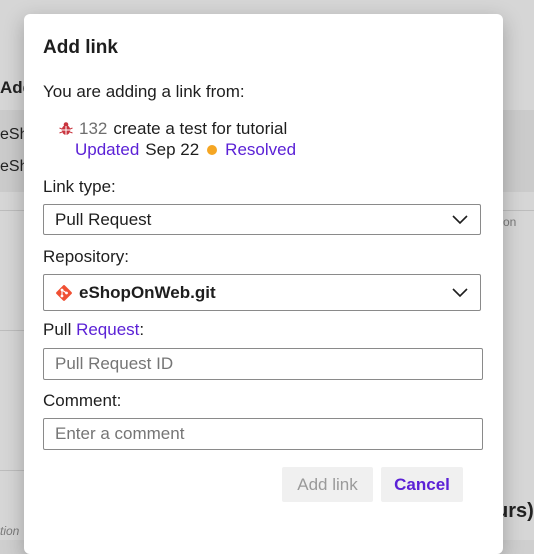 This screenshot has height=554, width=534. What do you see at coordinates (172, 149) in the screenshot?
I see `updated-date: Sep 22` at bounding box center [172, 149].